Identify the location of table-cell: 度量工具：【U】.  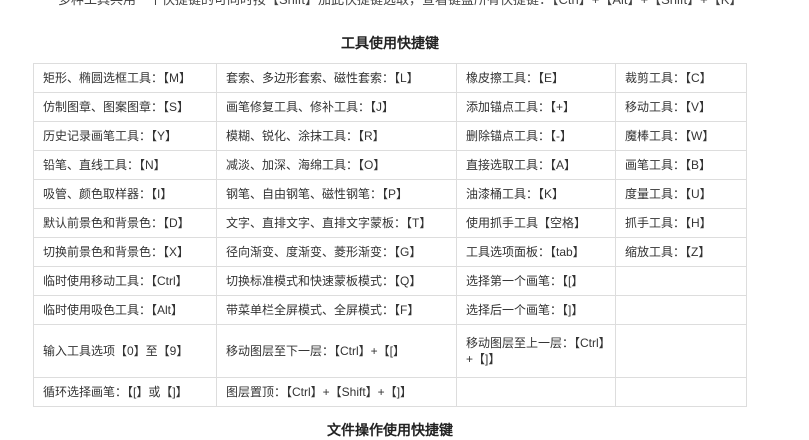
(681, 194).